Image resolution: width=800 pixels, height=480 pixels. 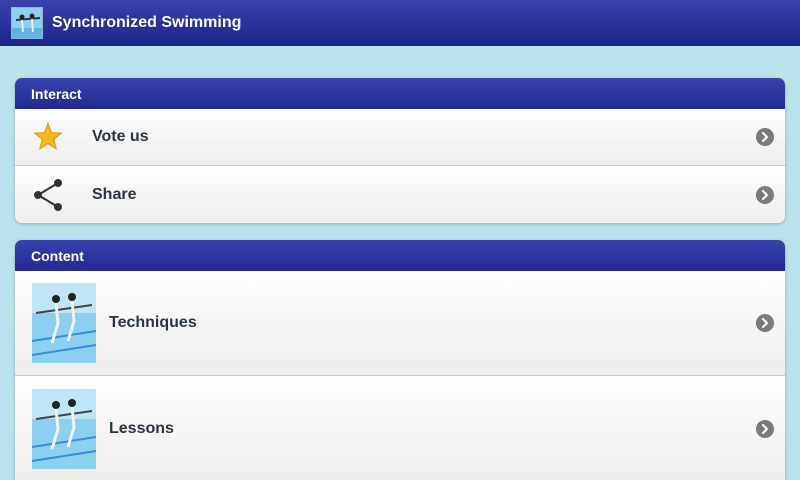 I want to click on share-label: Share, so click(x=114, y=194).